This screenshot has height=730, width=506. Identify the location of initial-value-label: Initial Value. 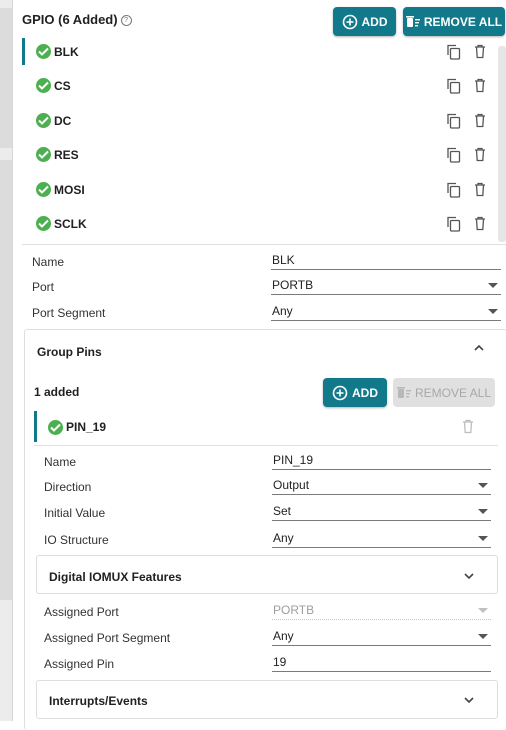
(75, 513).